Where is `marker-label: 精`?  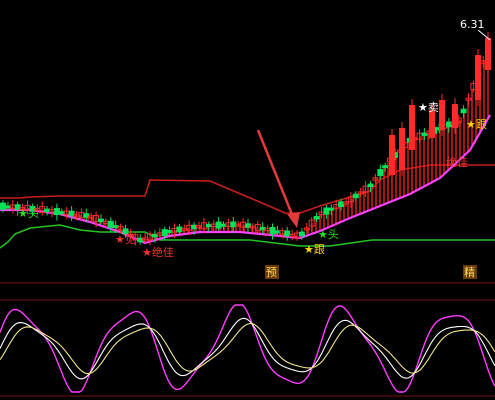
marker-label: 精 is located at coordinates (469, 272).